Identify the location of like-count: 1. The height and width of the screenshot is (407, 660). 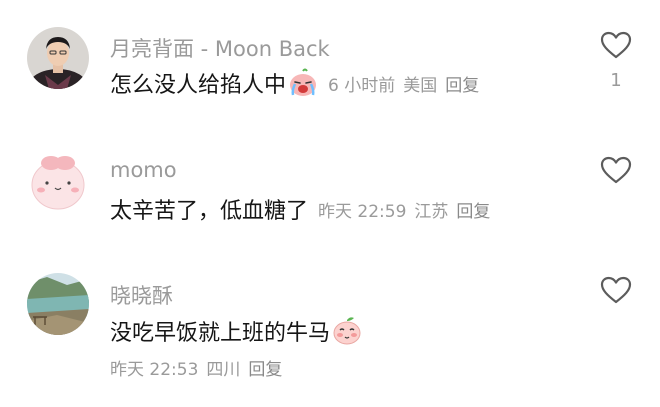
(616, 80).